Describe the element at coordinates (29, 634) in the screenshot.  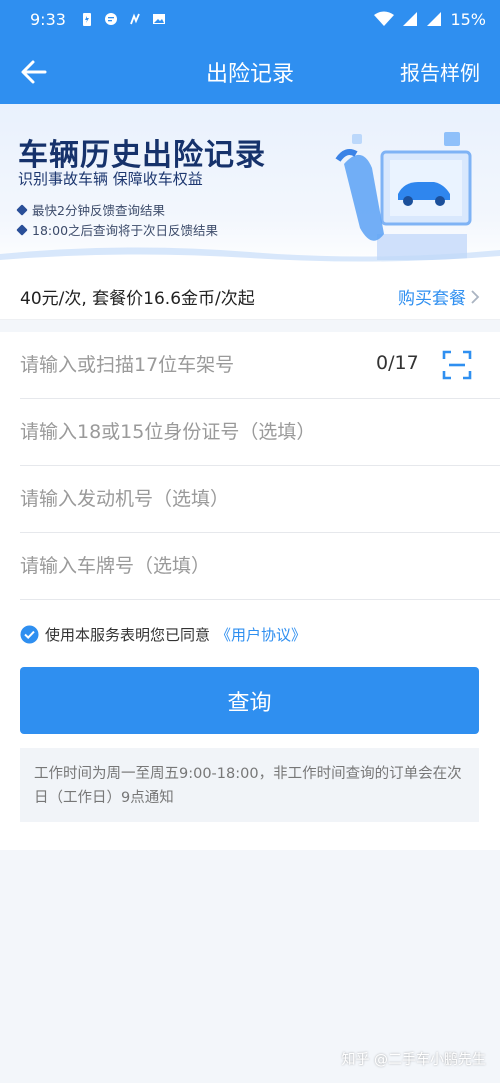
I see `check-circle-icon` at that location.